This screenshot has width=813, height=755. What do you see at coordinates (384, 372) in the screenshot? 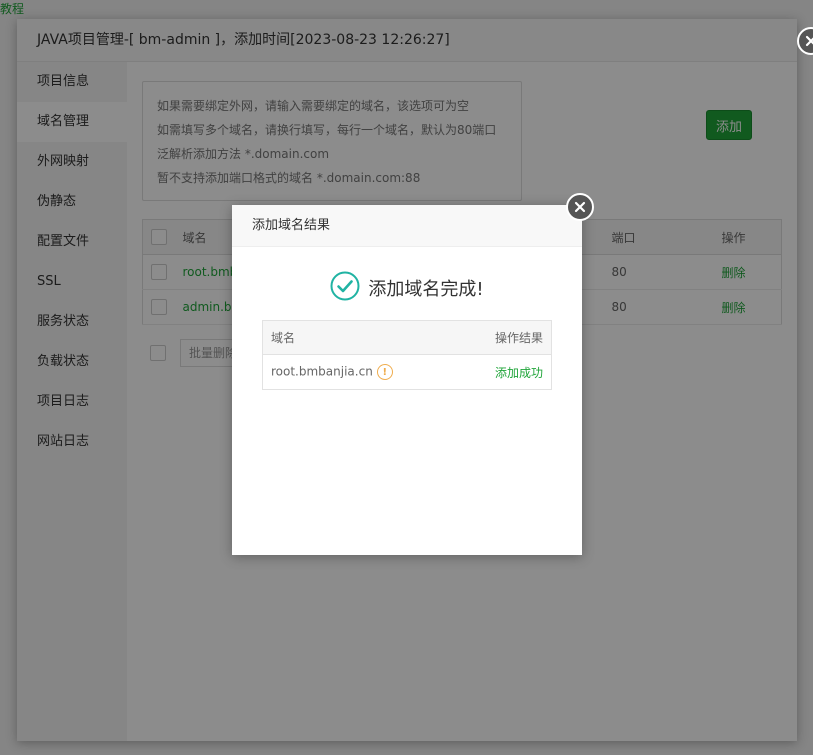
I see `warning-icon: !` at bounding box center [384, 372].